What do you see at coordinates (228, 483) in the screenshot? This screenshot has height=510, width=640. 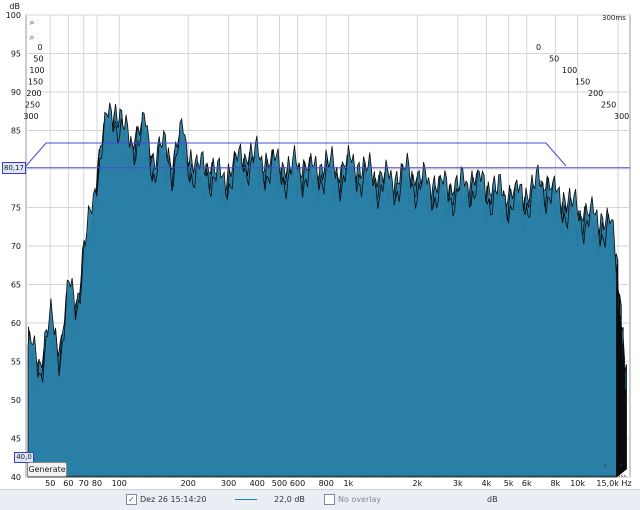 I see `x-tick-label: 300` at bounding box center [228, 483].